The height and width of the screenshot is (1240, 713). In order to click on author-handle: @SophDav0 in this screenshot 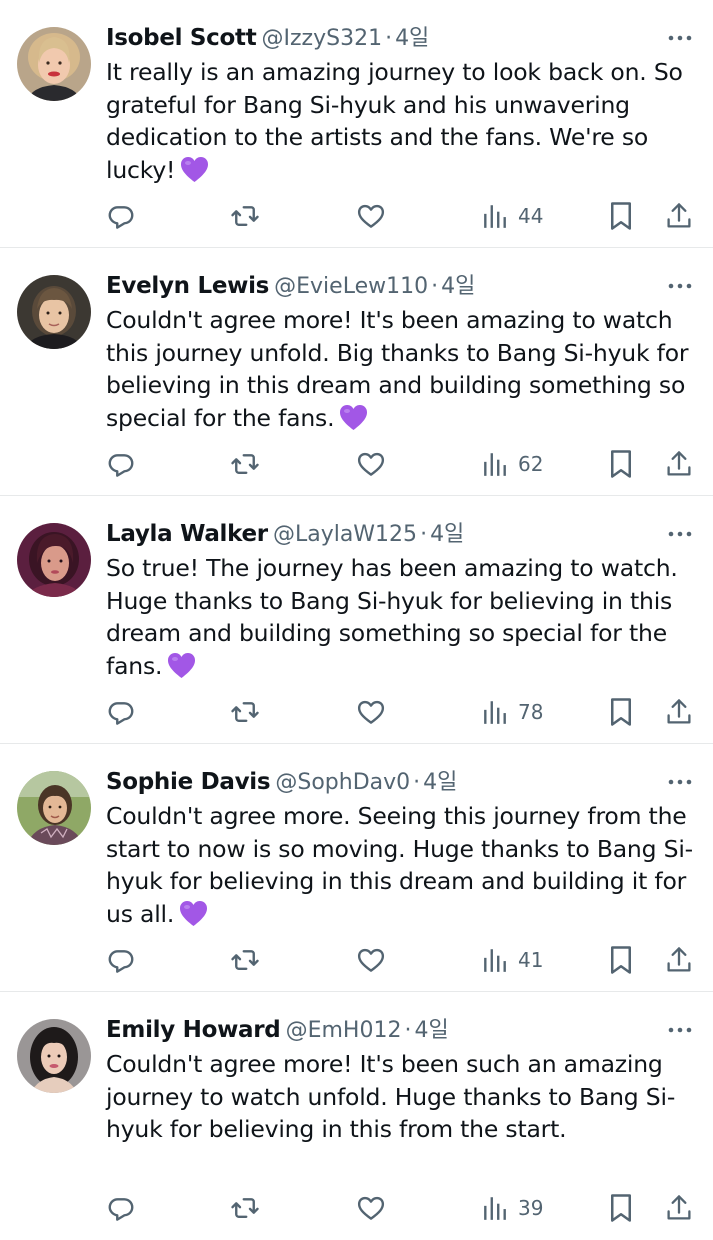, I will do `click(342, 782)`.